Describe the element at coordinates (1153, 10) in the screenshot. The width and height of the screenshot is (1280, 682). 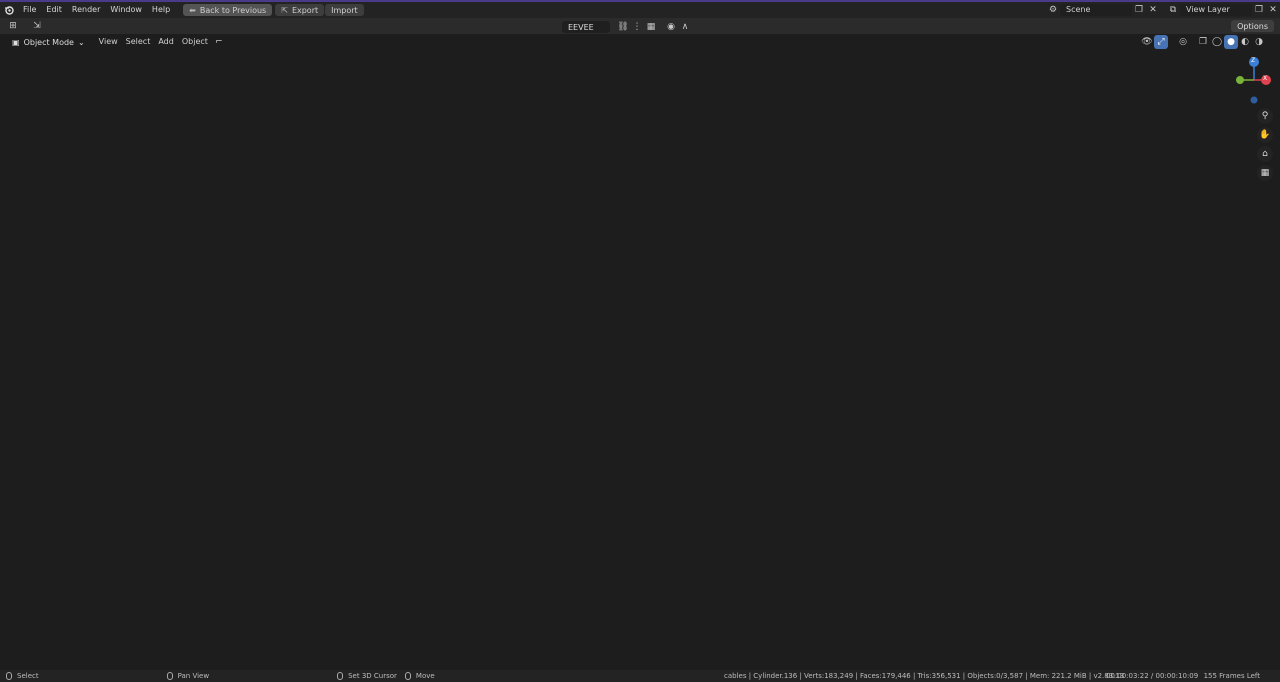
I see `close-scene-icon: ✕` at that location.